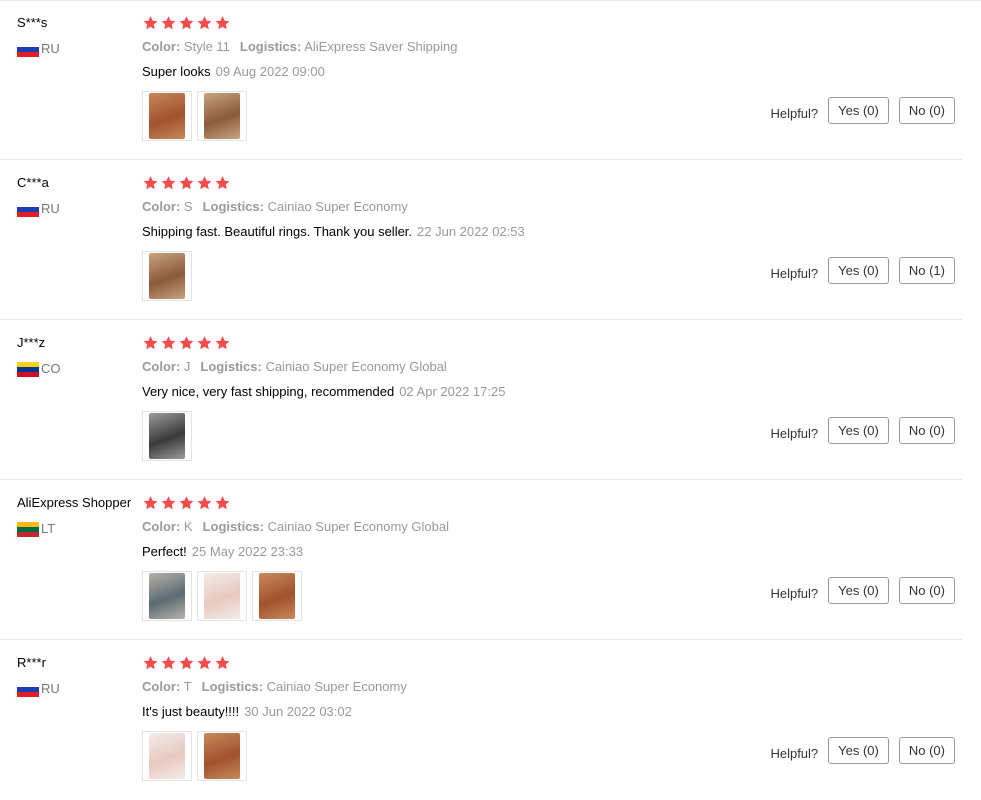 Image resolution: width=981 pixels, height=800 pixels. Describe the element at coordinates (187, 686) in the screenshot. I see `color-value: T` at that location.